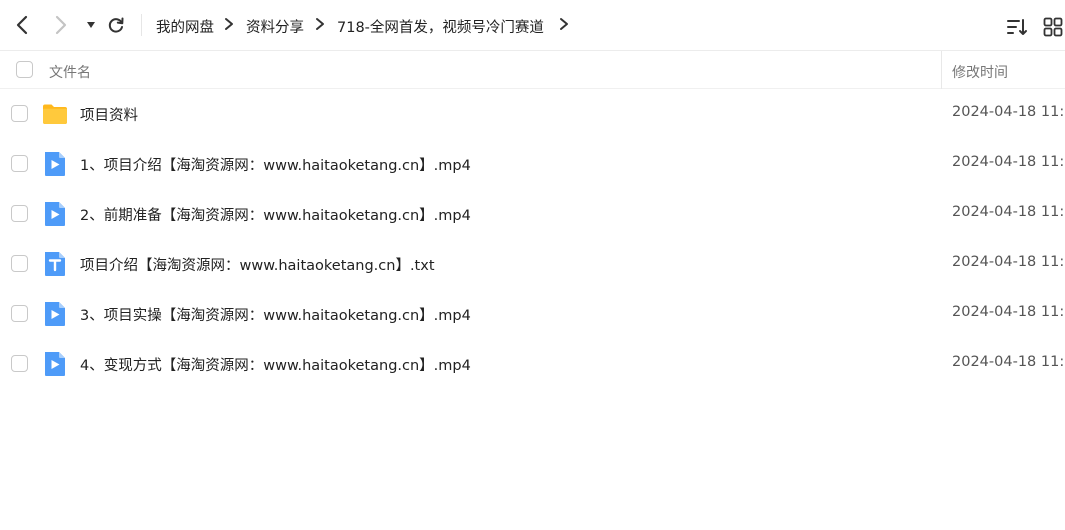 Image resolution: width=1065 pixels, height=530 pixels. What do you see at coordinates (275, 314) in the screenshot?
I see `file-name: 3、项目实操【海淘资源网：www.haitaoketang.cn】.mp4` at bounding box center [275, 314].